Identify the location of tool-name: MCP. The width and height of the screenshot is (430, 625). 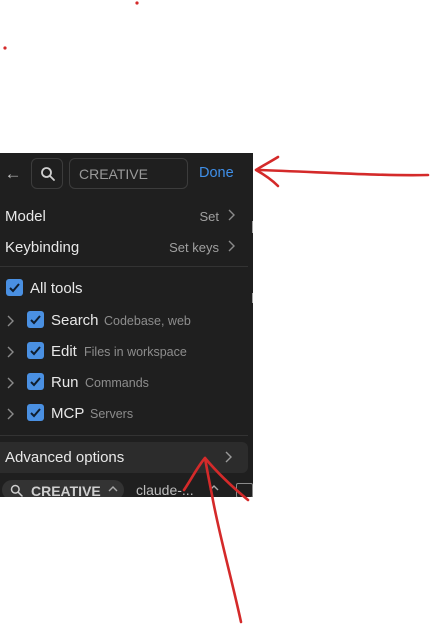
(68, 413).